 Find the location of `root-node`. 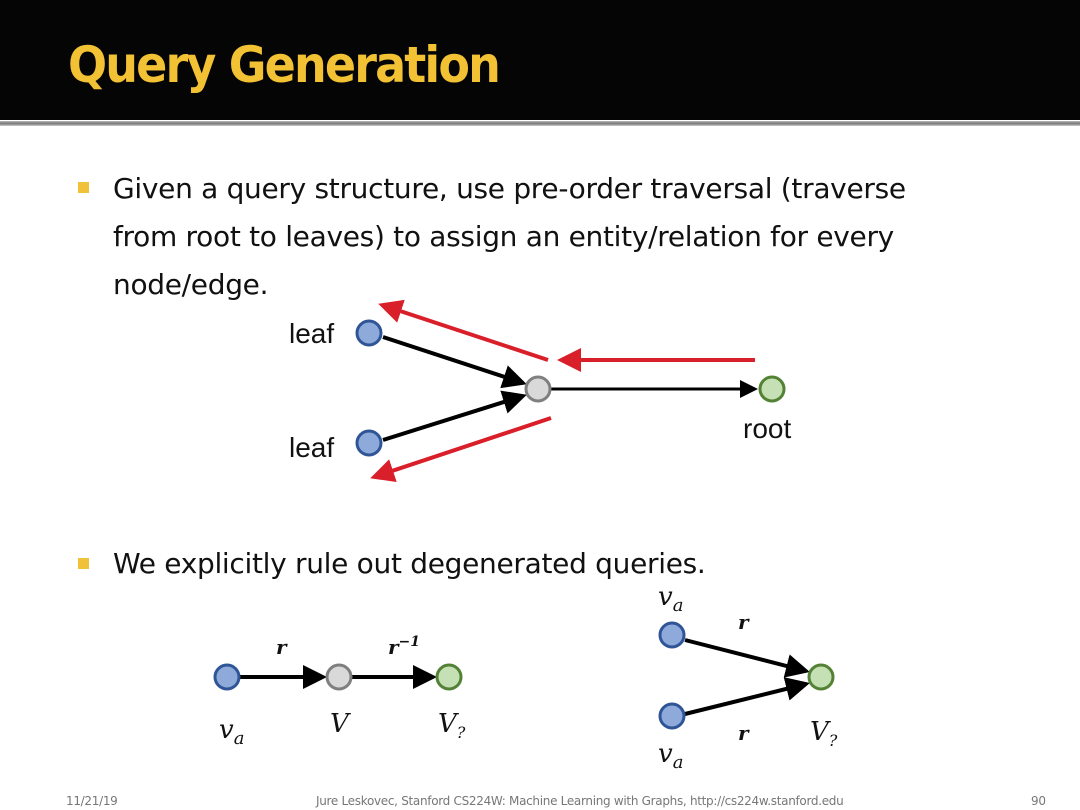

root-node is located at coordinates (772, 389).